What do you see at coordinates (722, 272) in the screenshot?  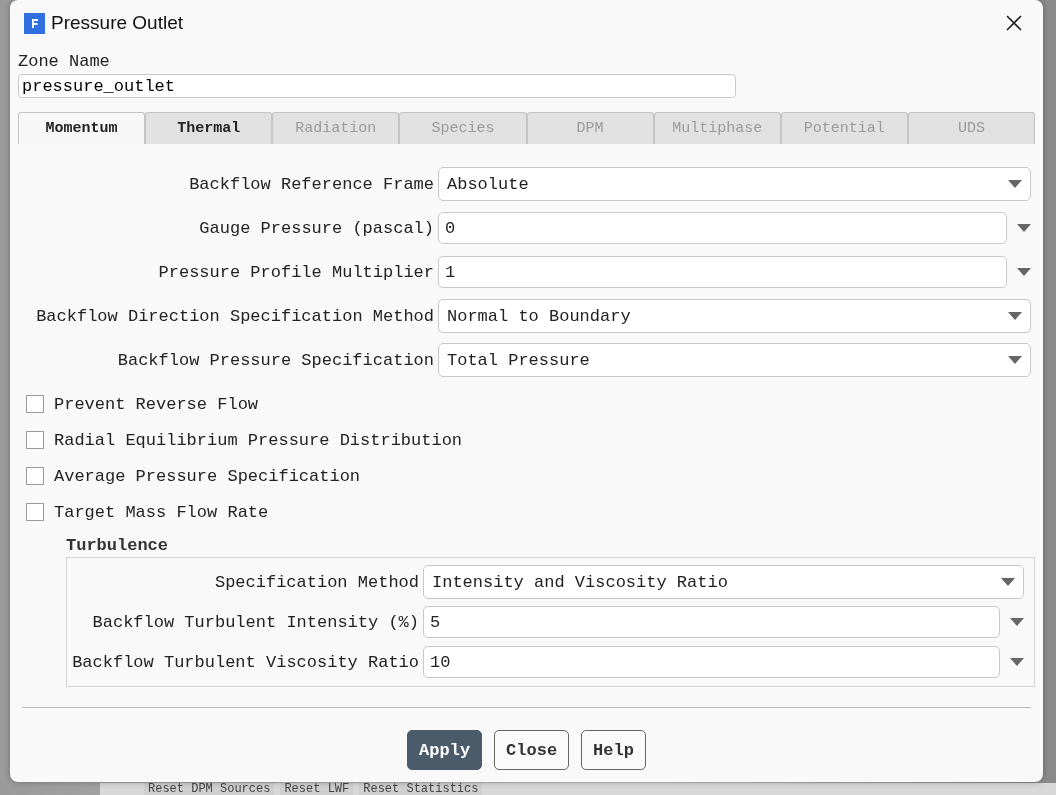 I see `number-field: 1` at bounding box center [722, 272].